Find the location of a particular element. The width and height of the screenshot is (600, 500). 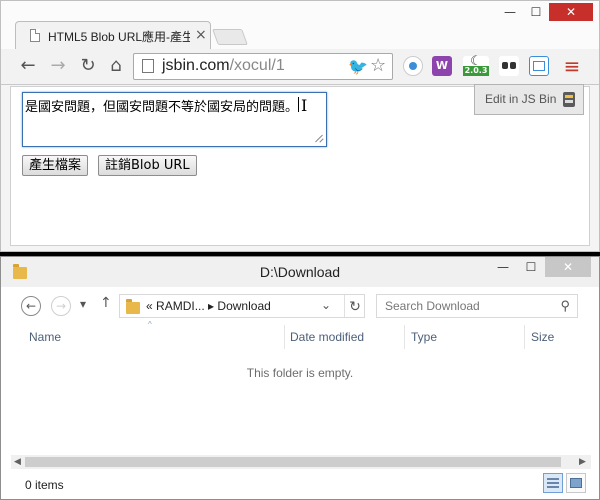

maximize-button: ☐ is located at coordinates (536, 12).